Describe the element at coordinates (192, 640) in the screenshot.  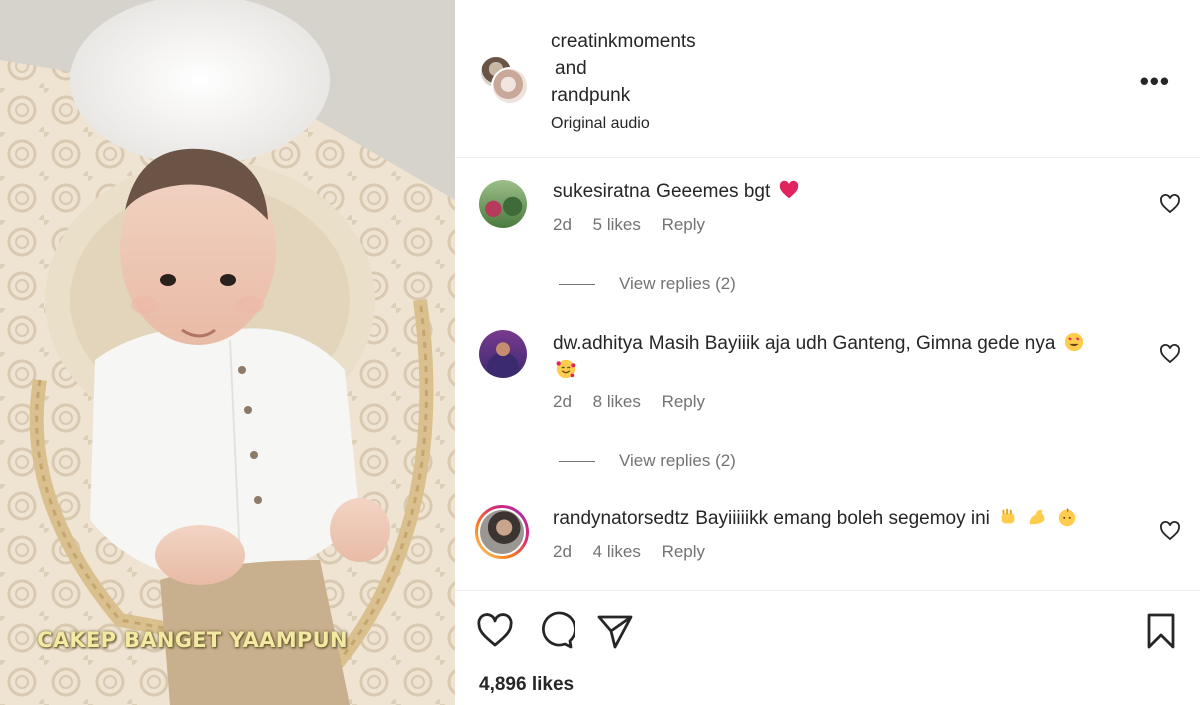
I see `video-caption-overlay: CAKEP BANGET YAAMPUN` at that location.